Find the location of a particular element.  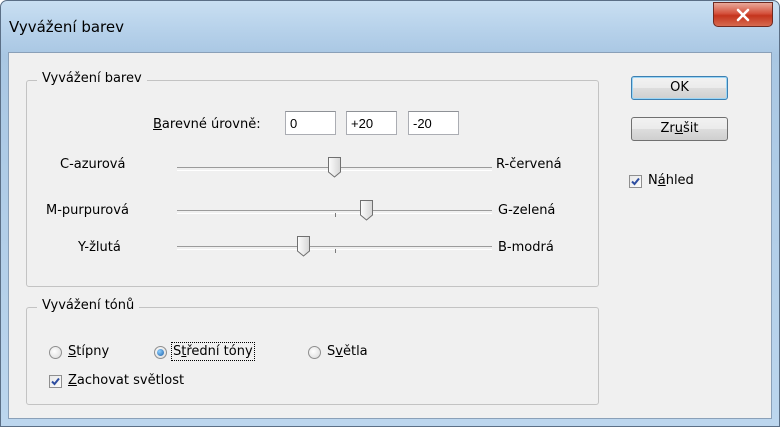

cancel-button: Zrušit is located at coordinates (679, 129).